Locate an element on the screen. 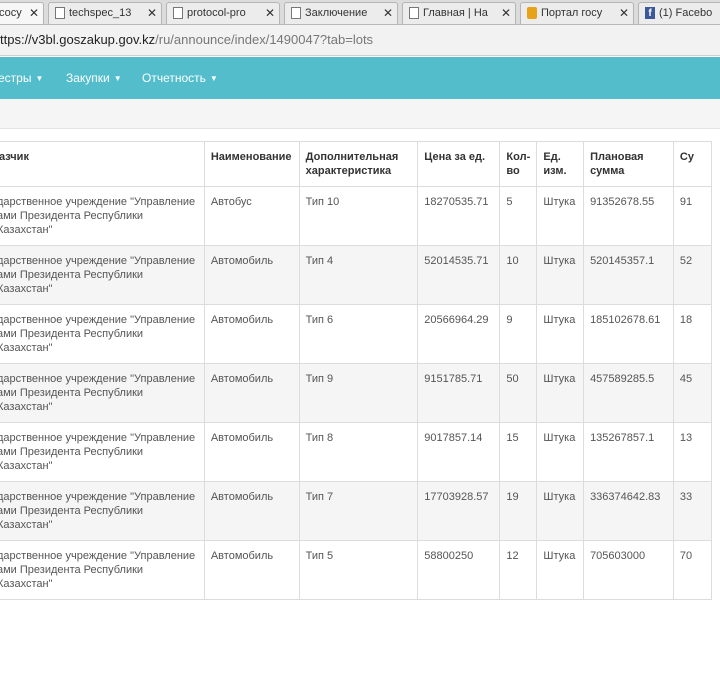 The image size is (720, 675). cell-plan: 135267857.1 is located at coordinates (628, 452).